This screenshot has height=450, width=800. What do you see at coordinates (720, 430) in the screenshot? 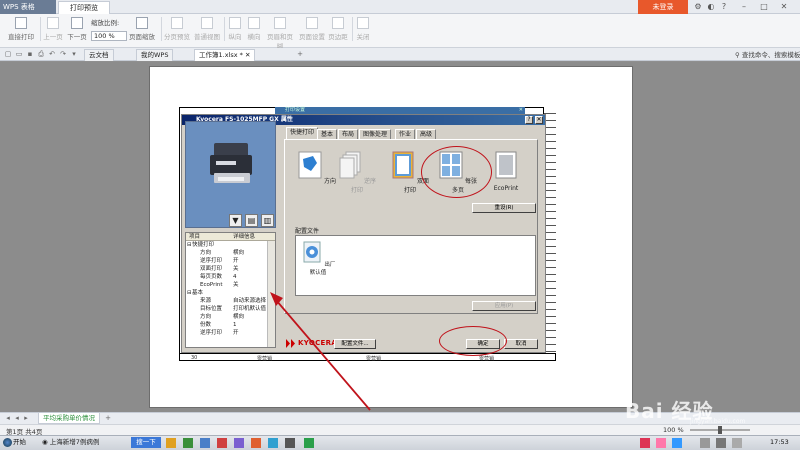
I see `zoom-slider-handle` at bounding box center [720, 430].